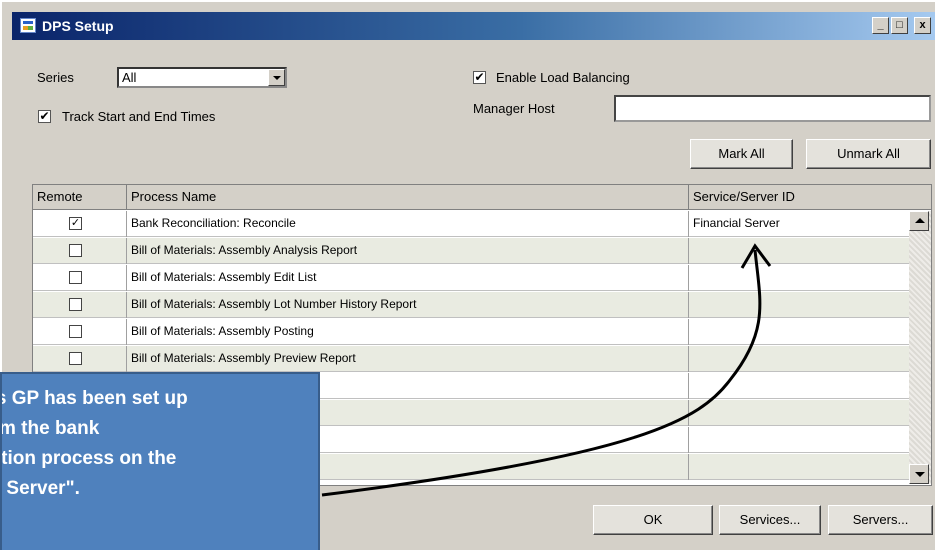  Describe the element at coordinates (799, 224) in the screenshot. I see `server-id-cell: Financial Server` at that location.